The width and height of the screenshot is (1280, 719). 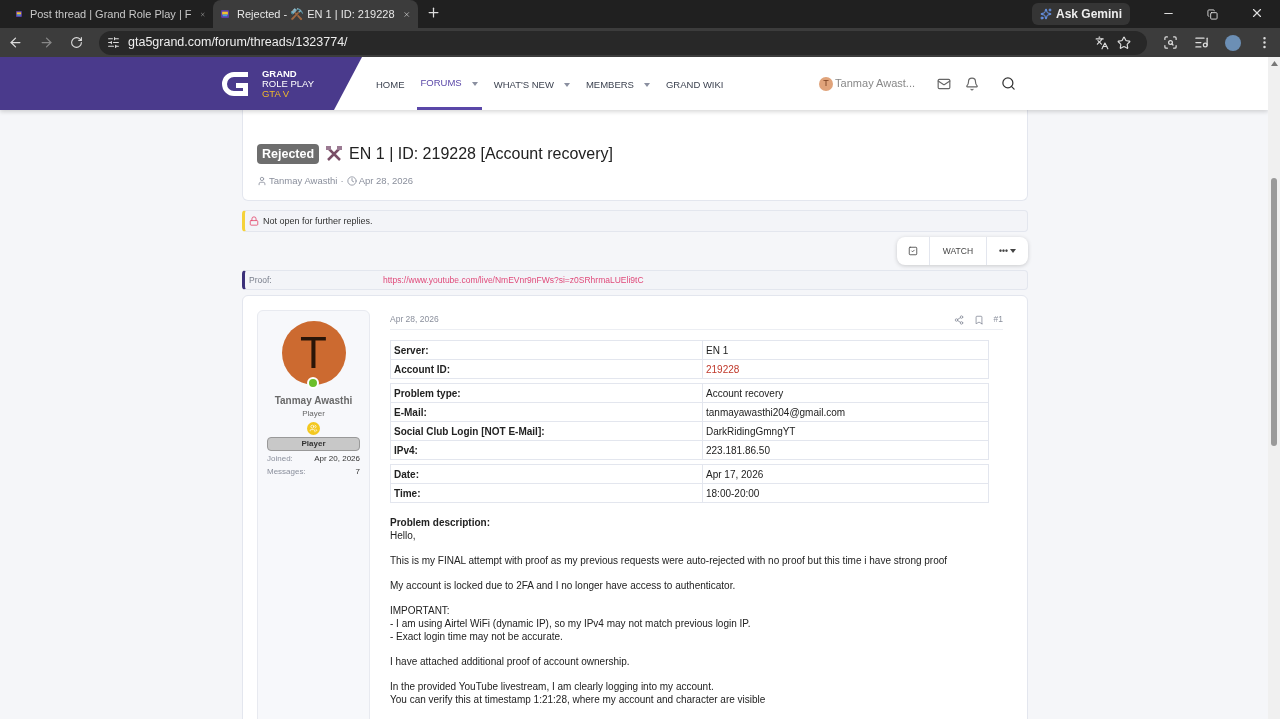 What do you see at coordinates (351, 181) in the screenshot?
I see `clock-icon` at bounding box center [351, 181].